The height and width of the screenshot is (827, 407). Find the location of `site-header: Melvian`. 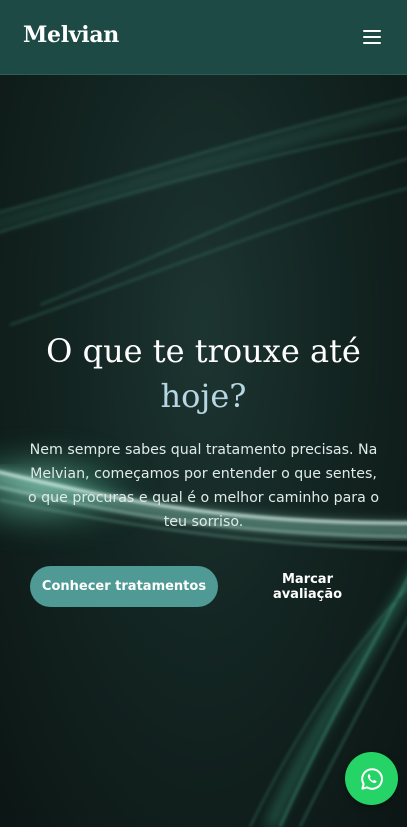

site-header: Melvian is located at coordinates (203, 37).